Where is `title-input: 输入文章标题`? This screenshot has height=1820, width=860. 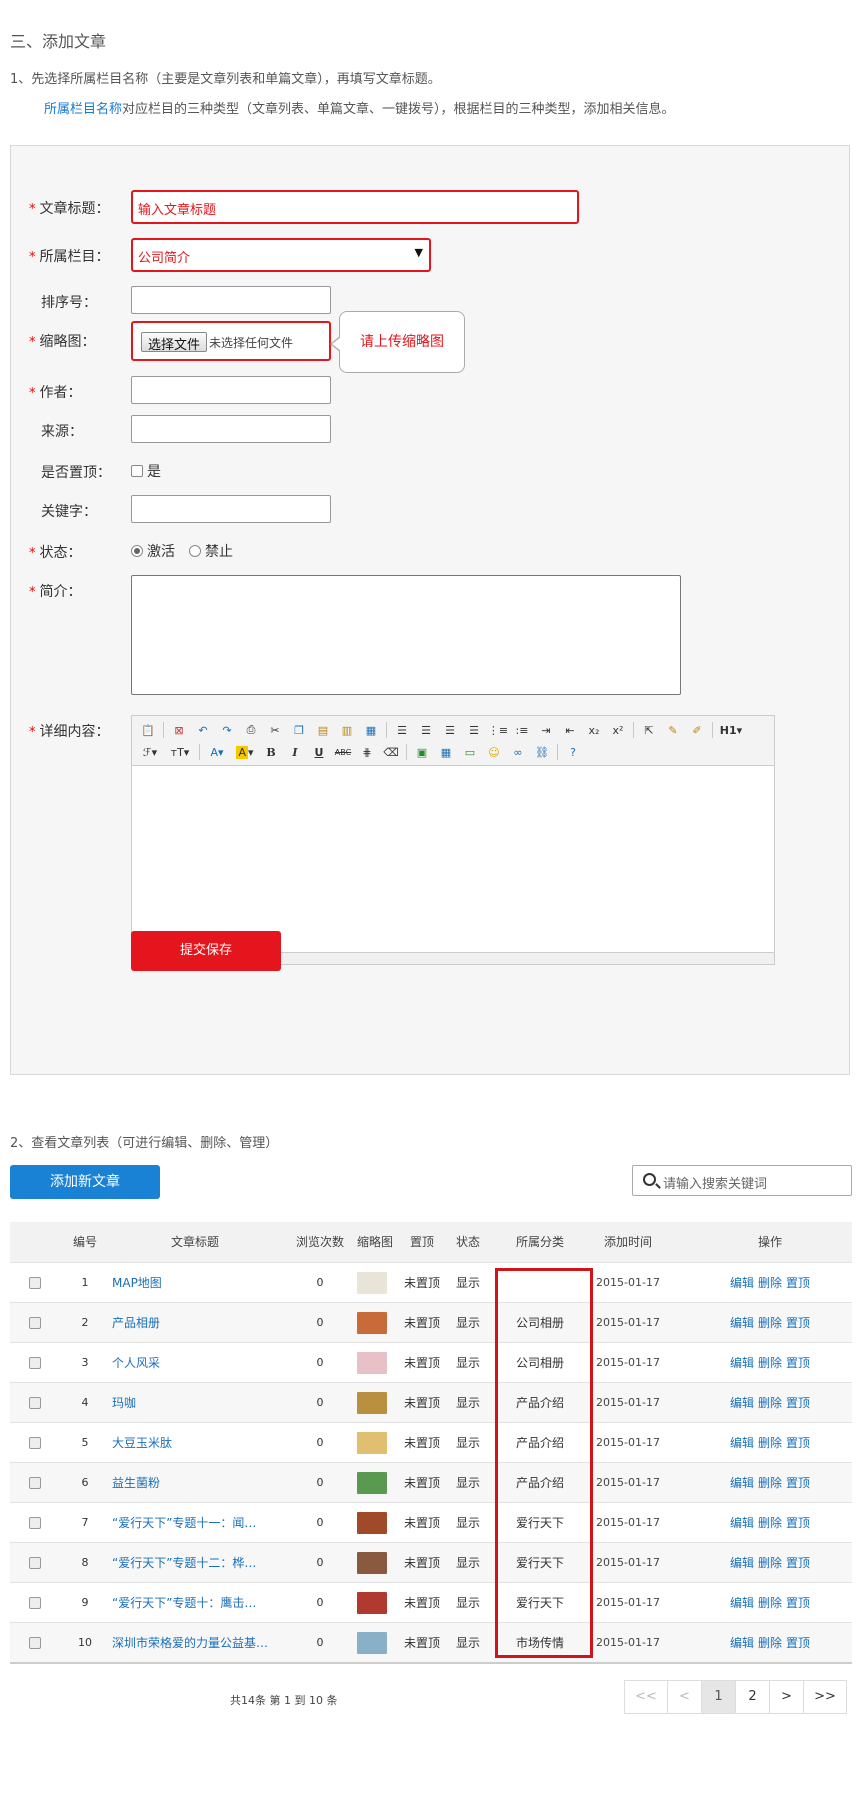
title-input: 输入文章标题 is located at coordinates (355, 207).